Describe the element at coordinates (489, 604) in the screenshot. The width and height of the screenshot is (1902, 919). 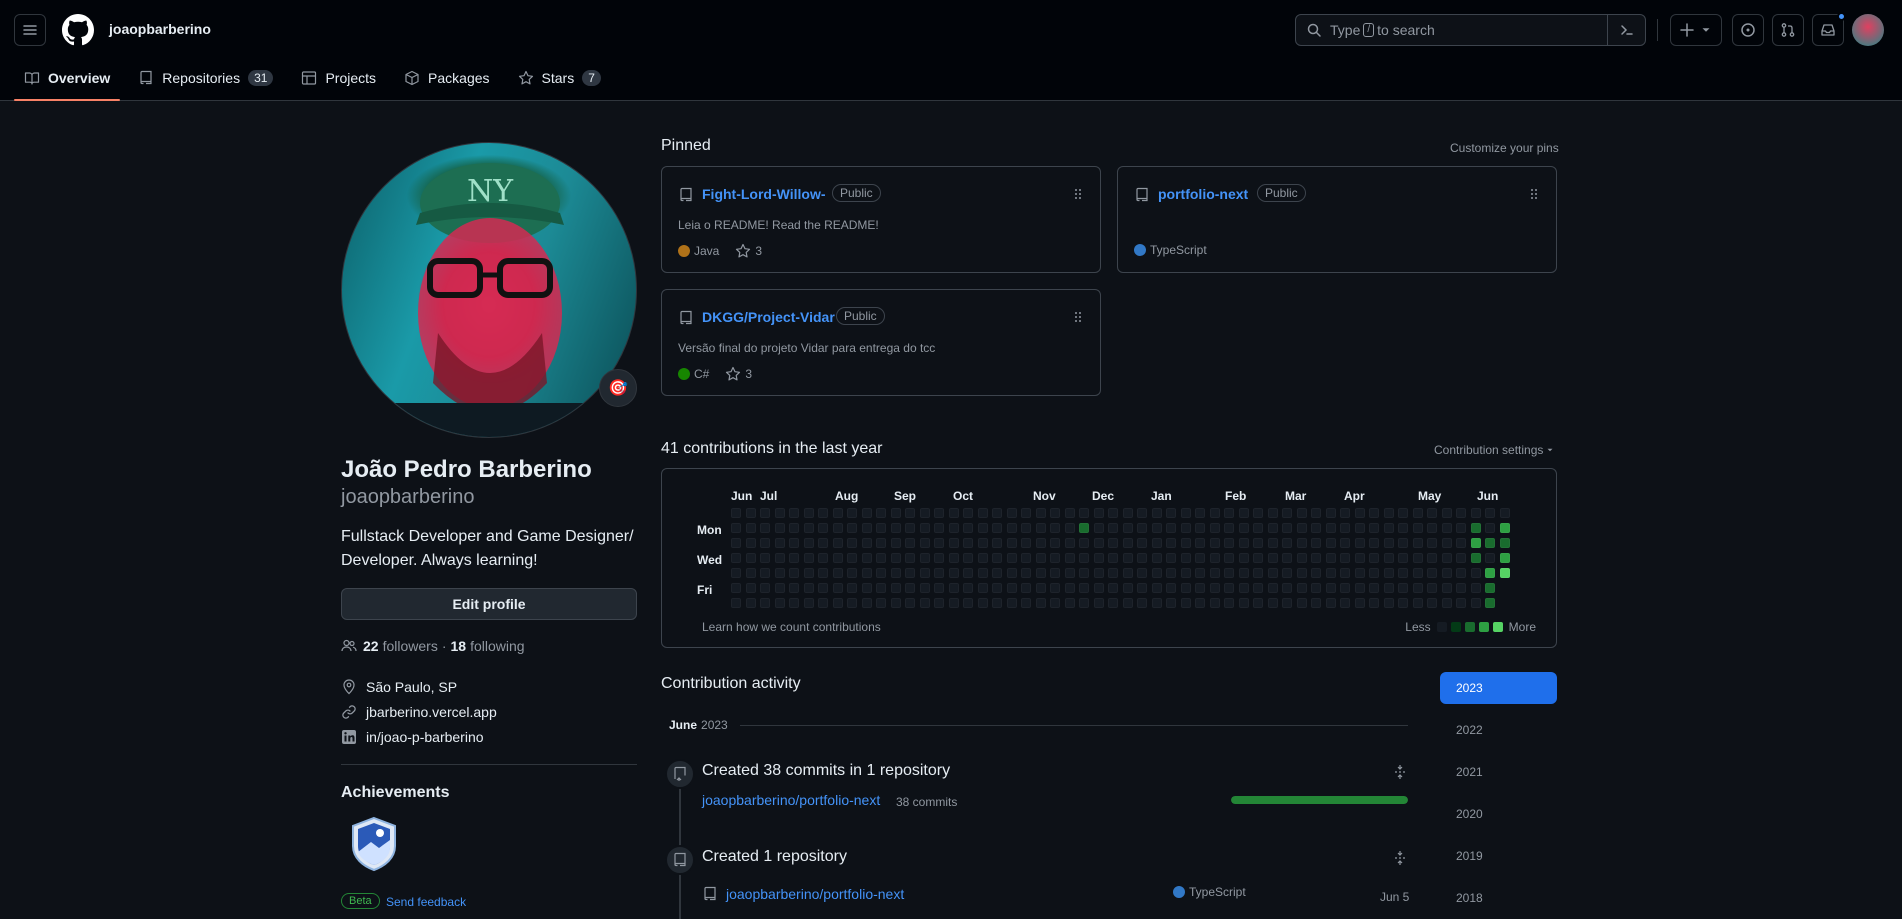
I see `edit-profile-button: Edit profile` at that location.